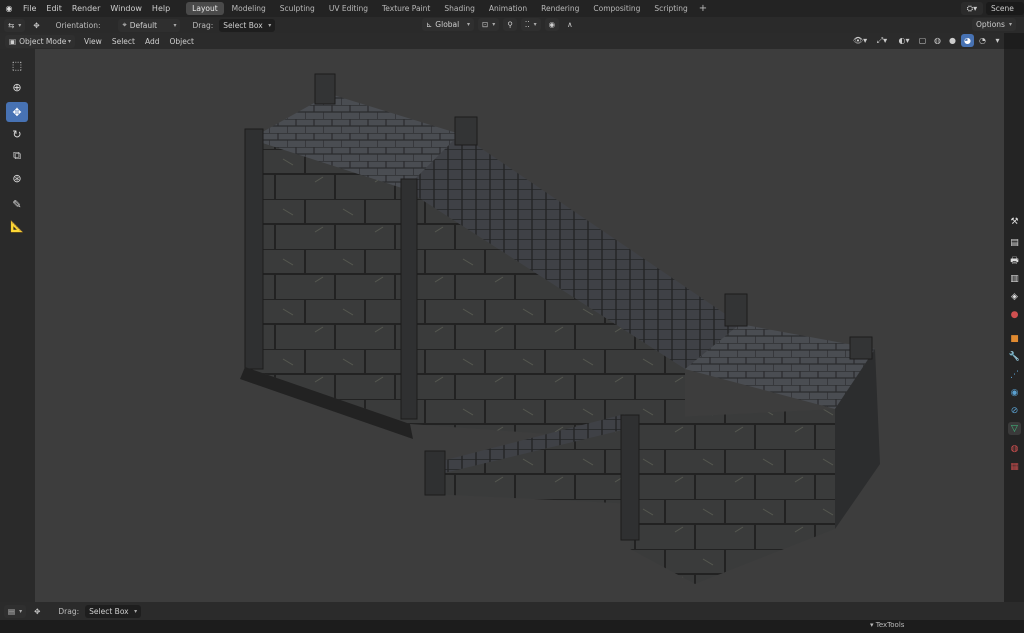 The width and height of the screenshot is (1024, 633). I want to click on material-icon: ◍, so click(1014, 448).